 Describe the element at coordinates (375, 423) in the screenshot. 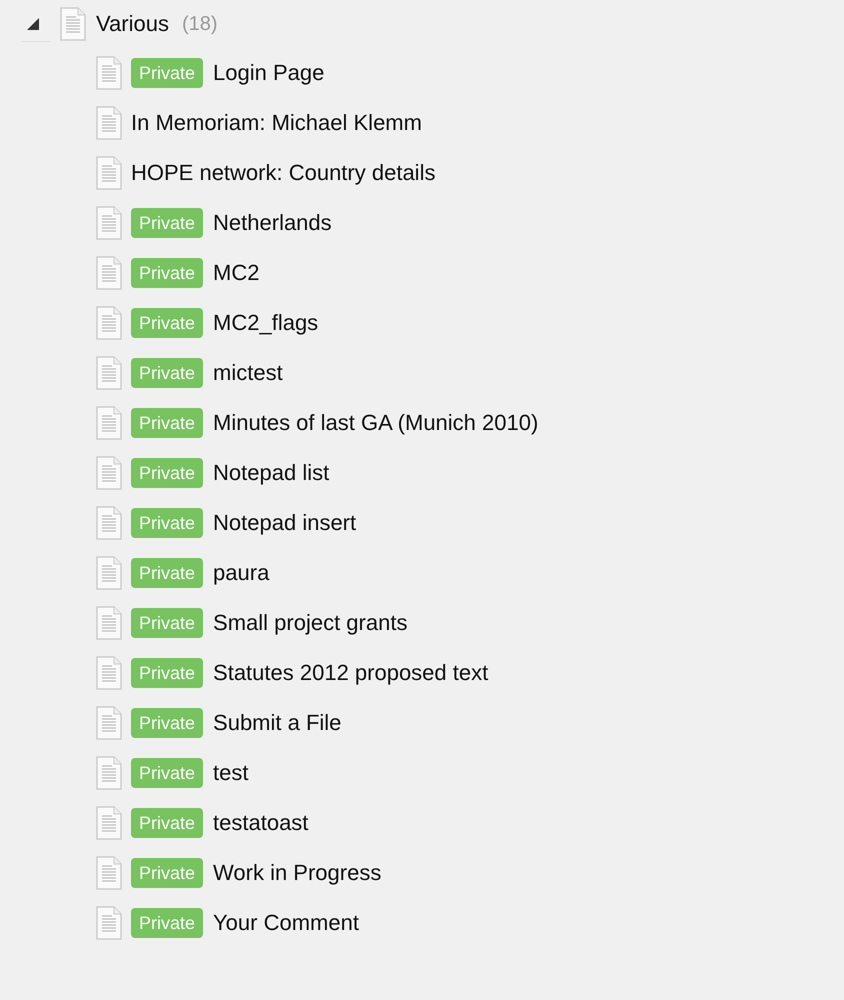

I see `page-link: Minutes of last GA (Munich 2010)` at that location.